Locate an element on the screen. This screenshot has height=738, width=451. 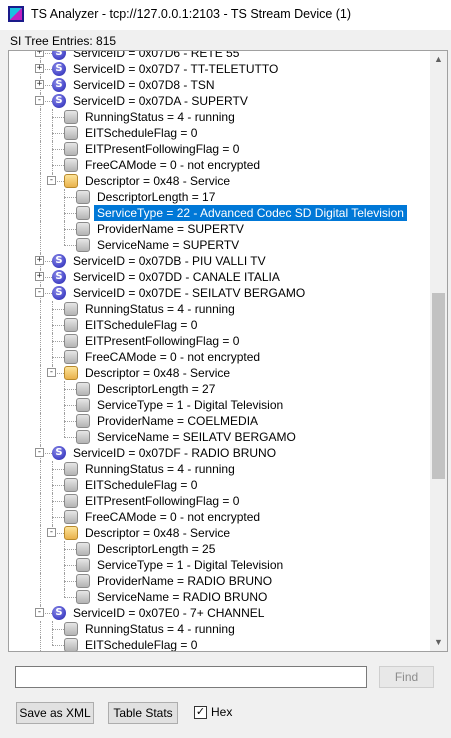
tree-row: DescriptorLength = 25 is located at coordinates (219, 549).